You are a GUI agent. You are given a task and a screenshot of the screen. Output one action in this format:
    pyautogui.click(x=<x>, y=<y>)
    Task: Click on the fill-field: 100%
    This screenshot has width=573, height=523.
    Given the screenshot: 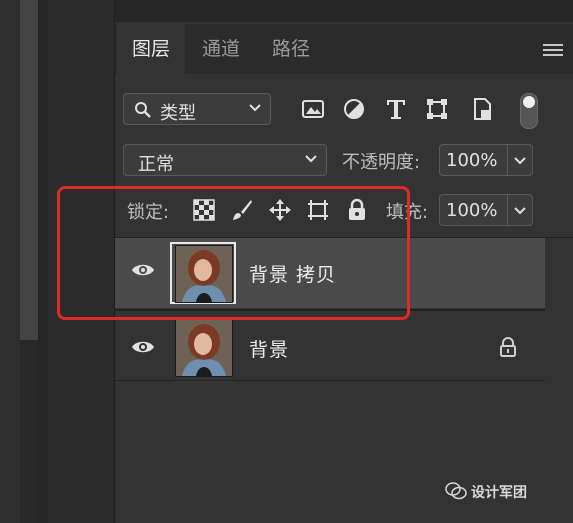 What is the action you would take?
    pyautogui.click(x=486, y=210)
    